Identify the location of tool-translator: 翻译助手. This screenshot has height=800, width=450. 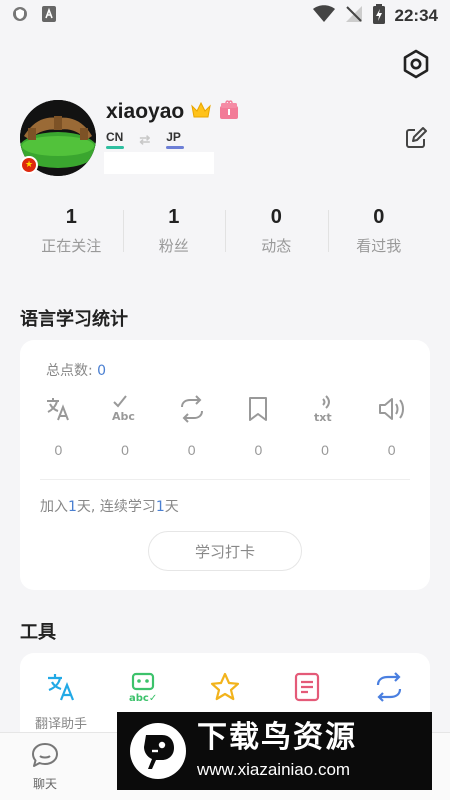
(61, 700).